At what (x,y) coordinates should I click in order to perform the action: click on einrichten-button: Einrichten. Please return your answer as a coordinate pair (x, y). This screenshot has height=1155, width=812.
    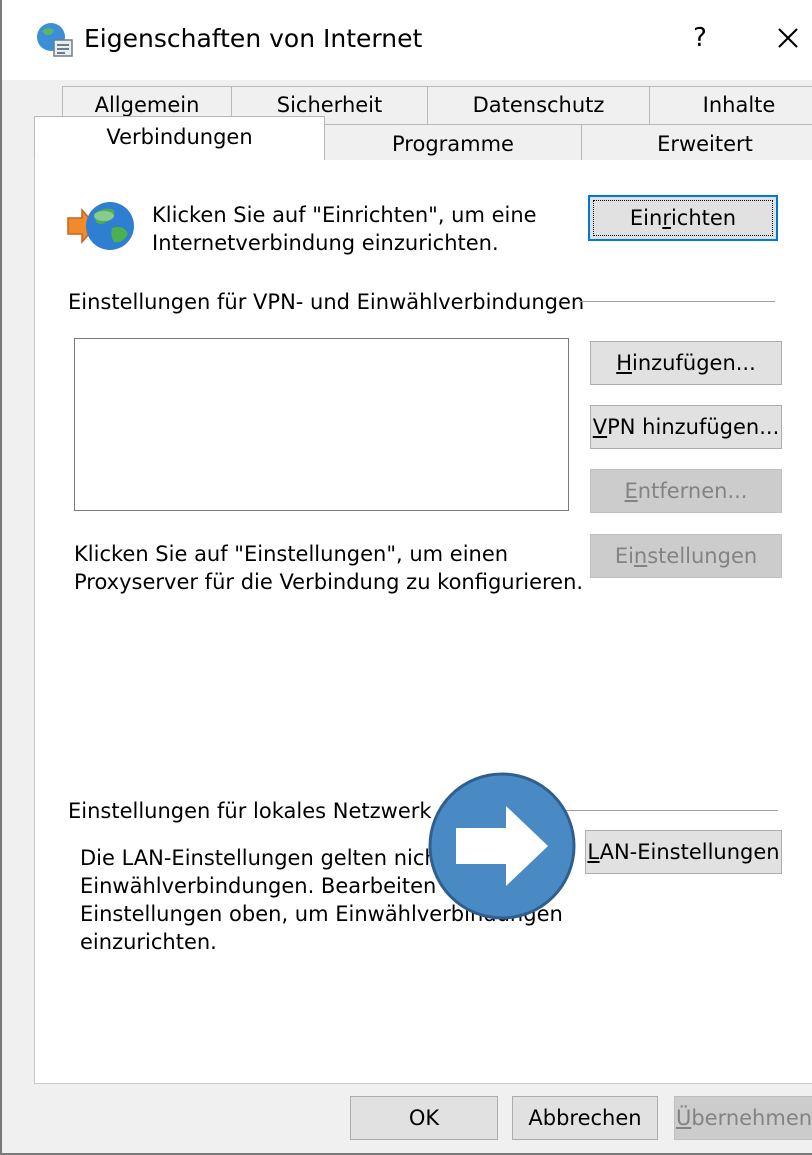
    Looking at the image, I should click on (683, 218).